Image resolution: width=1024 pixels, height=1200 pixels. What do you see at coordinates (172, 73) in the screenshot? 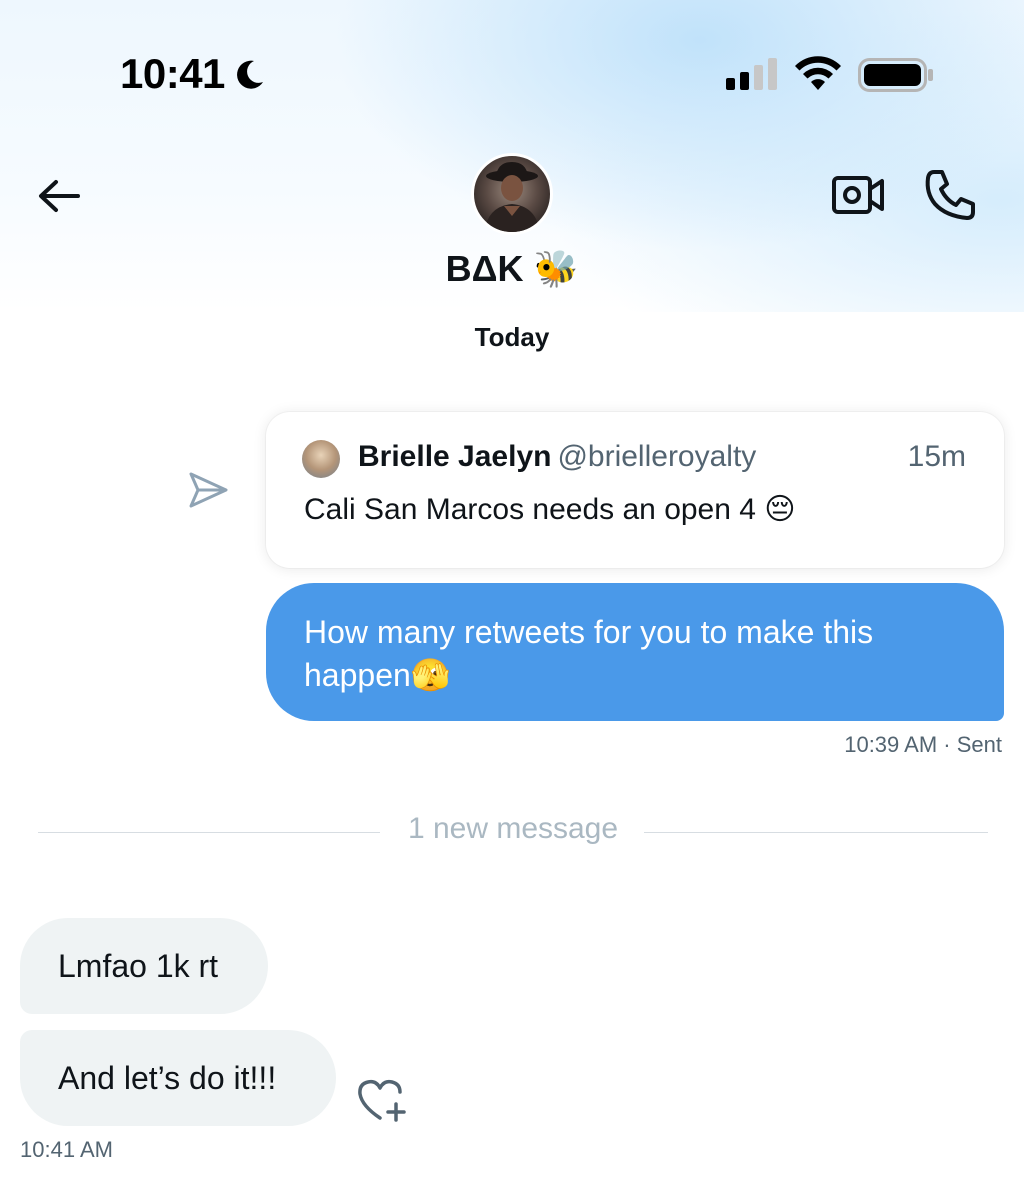
I see `status-time: 10:41` at bounding box center [172, 73].